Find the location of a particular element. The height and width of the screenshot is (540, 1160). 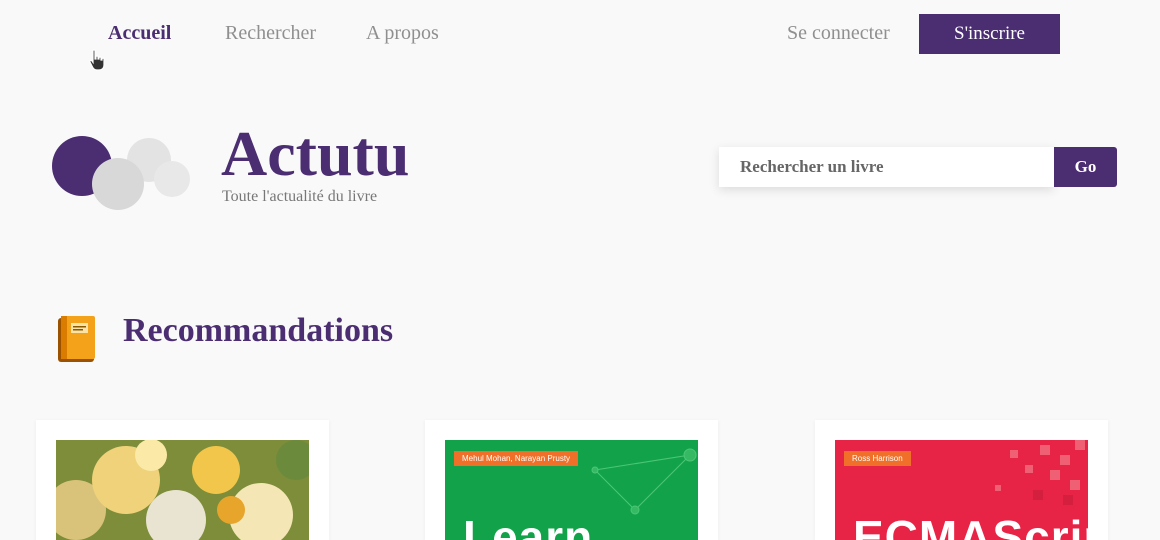

site-brand: Actutu is located at coordinates (315, 153).